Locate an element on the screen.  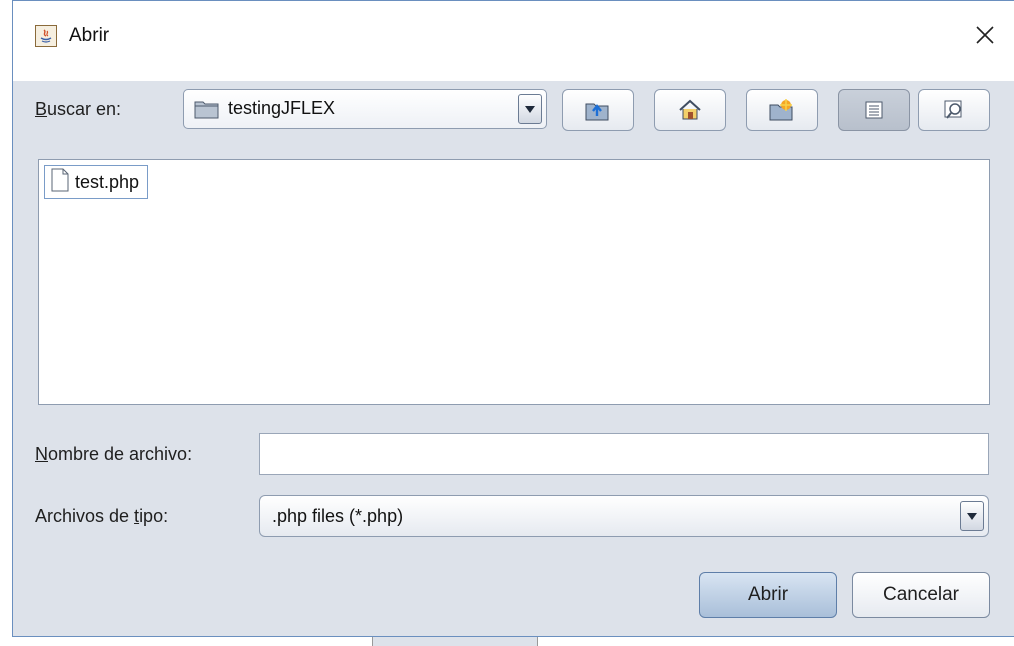
new-folder-button is located at coordinates (782, 110).